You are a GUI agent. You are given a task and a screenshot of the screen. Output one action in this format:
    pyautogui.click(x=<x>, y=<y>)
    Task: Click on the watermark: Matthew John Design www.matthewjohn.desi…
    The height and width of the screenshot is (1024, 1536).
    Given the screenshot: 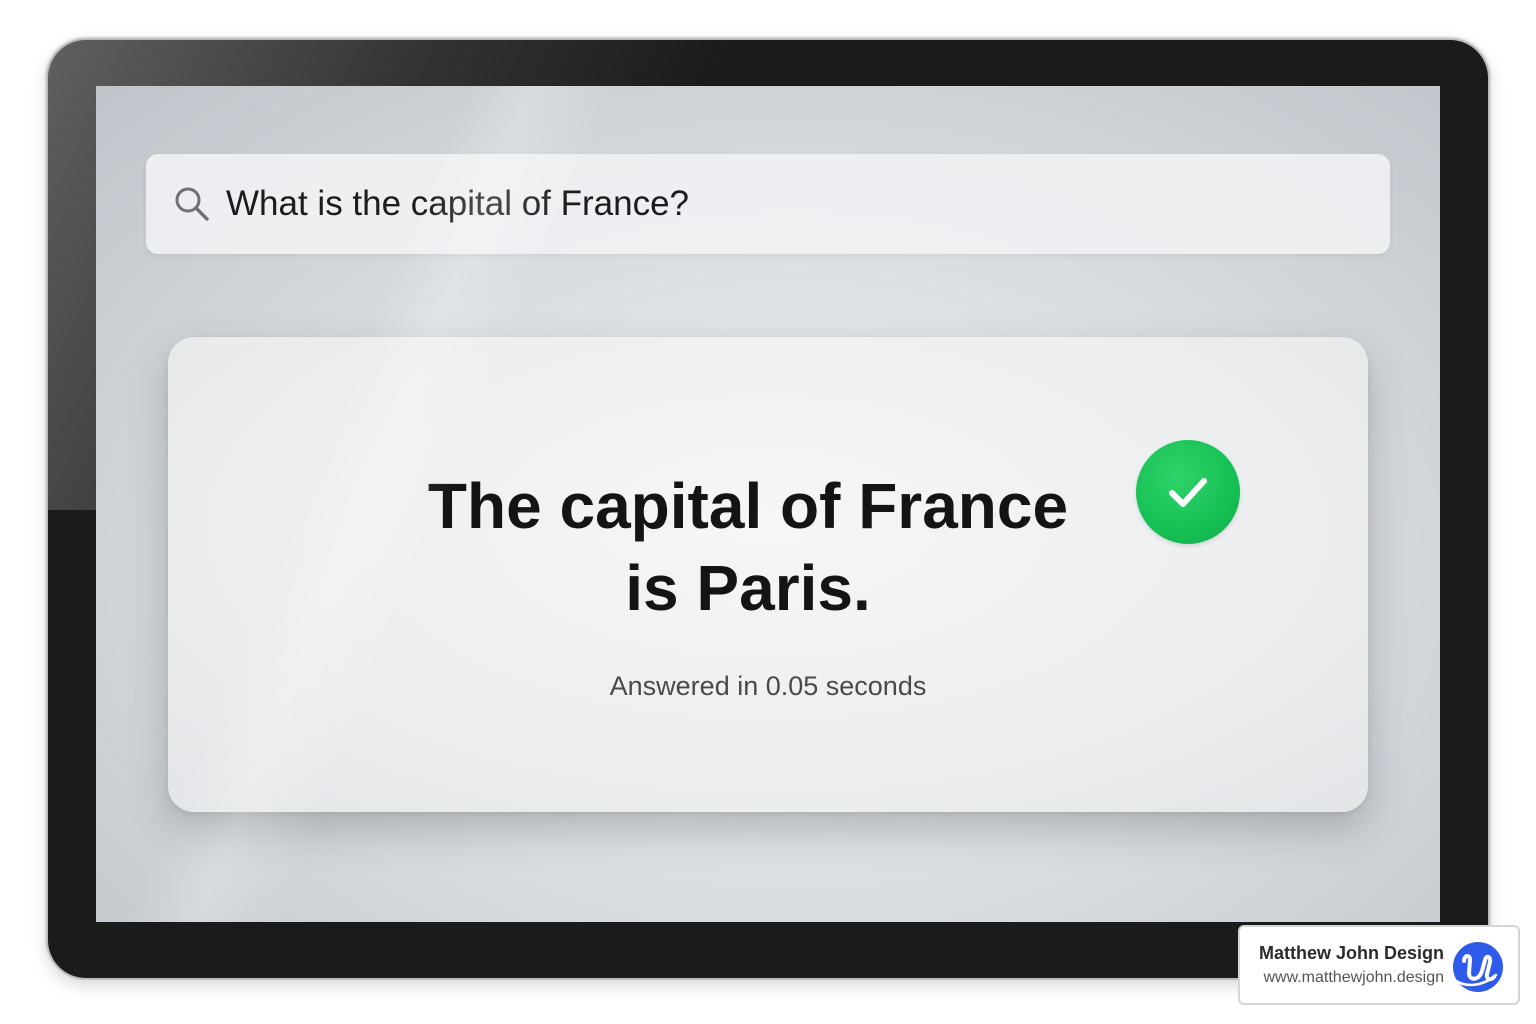 What is the action you would take?
    pyautogui.click(x=1379, y=965)
    